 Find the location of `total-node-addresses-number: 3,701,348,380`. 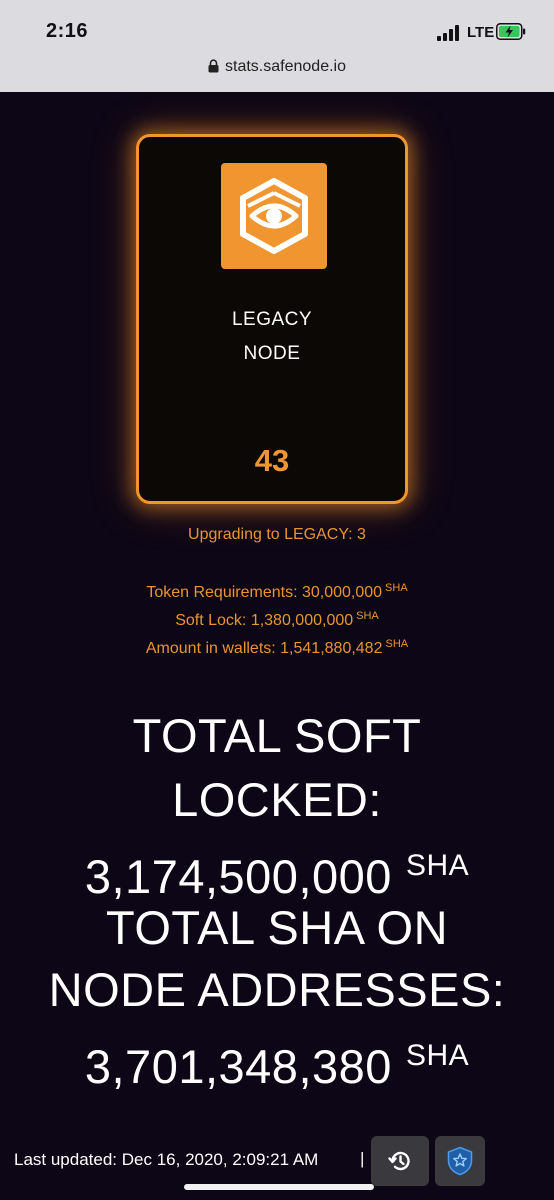

total-node-addresses-number: 3,701,348,380 is located at coordinates (238, 1066).